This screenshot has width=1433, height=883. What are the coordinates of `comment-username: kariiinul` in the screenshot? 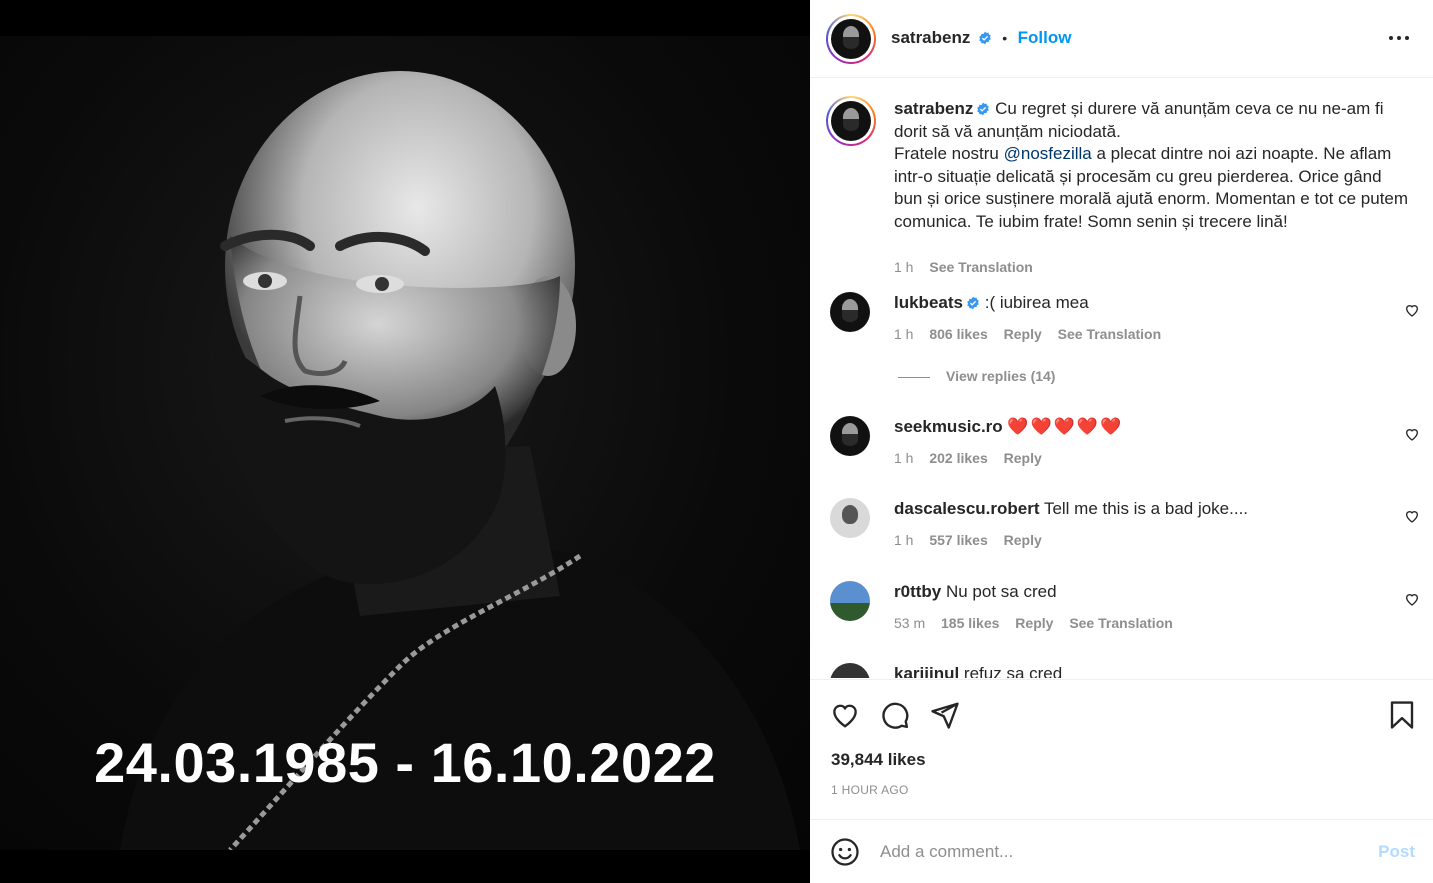 It's located at (926, 671).